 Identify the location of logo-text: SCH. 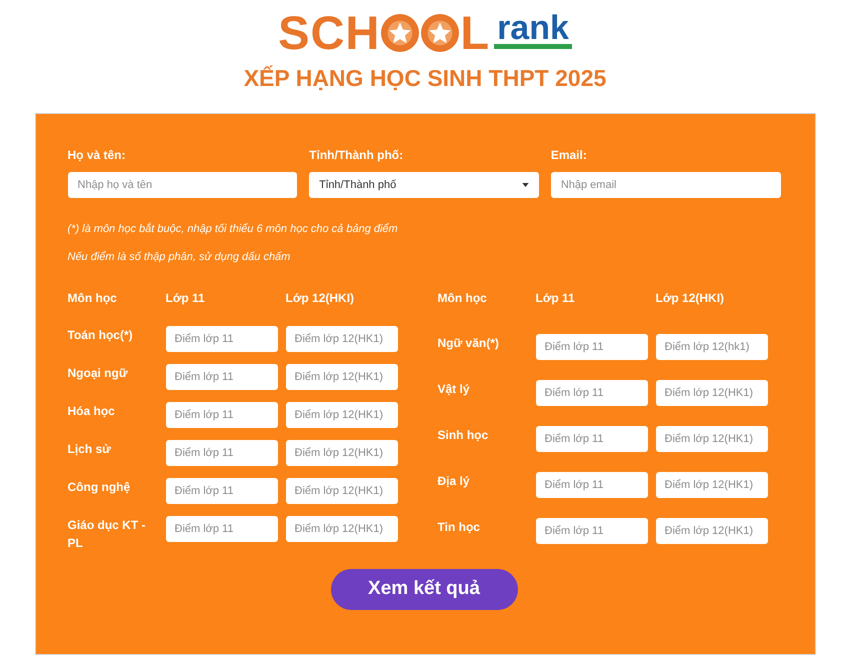
(329, 33).